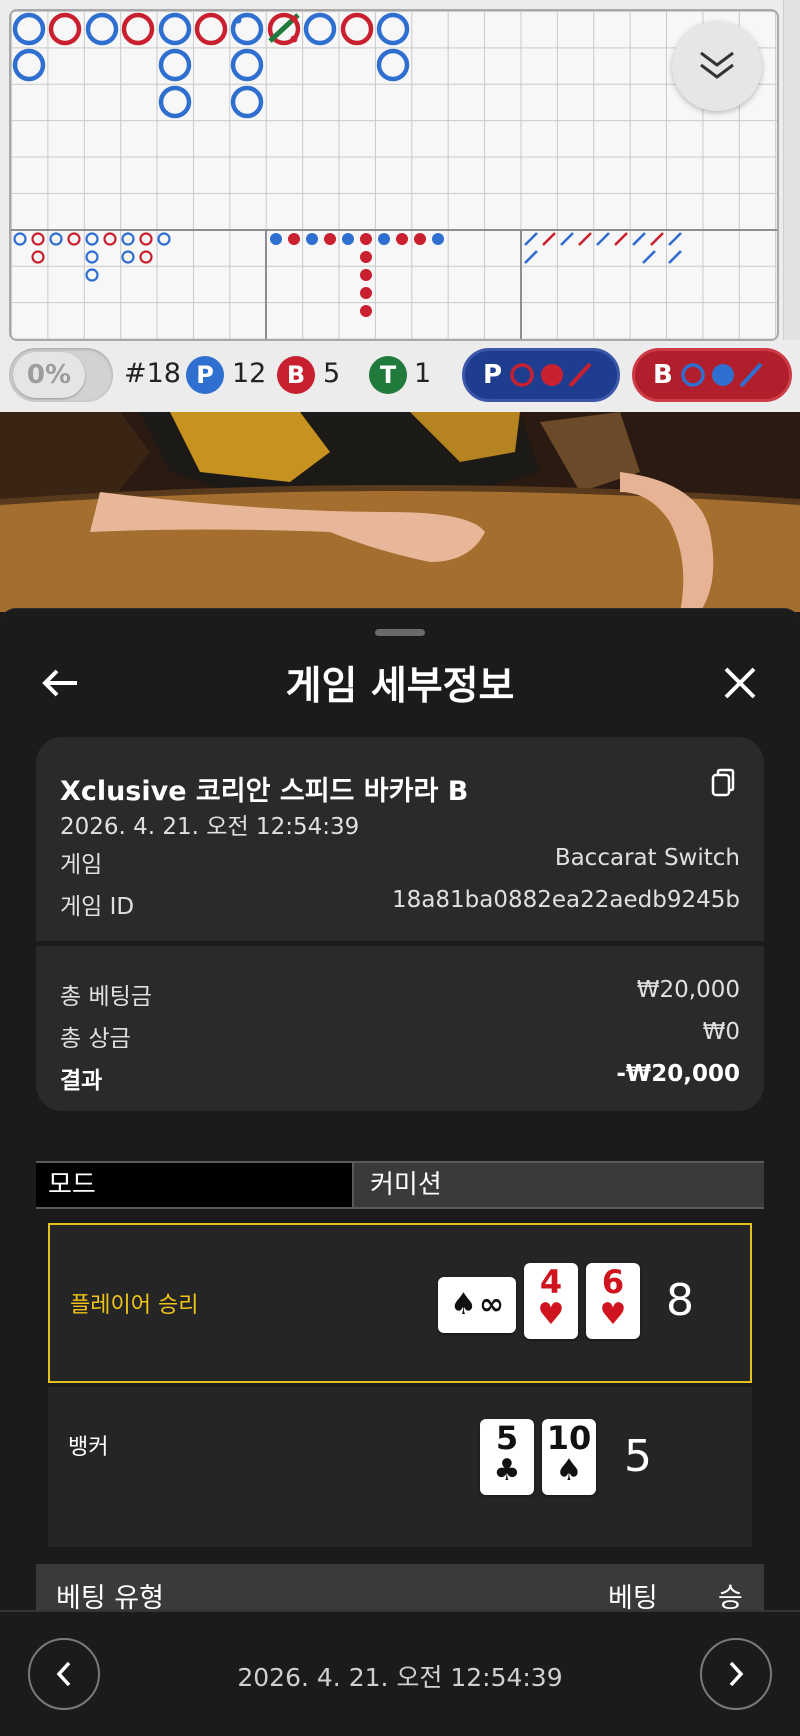 The height and width of the screenshot is (1736, 800). I want to click on banker-prediction-letter: B, so click(663, 375).